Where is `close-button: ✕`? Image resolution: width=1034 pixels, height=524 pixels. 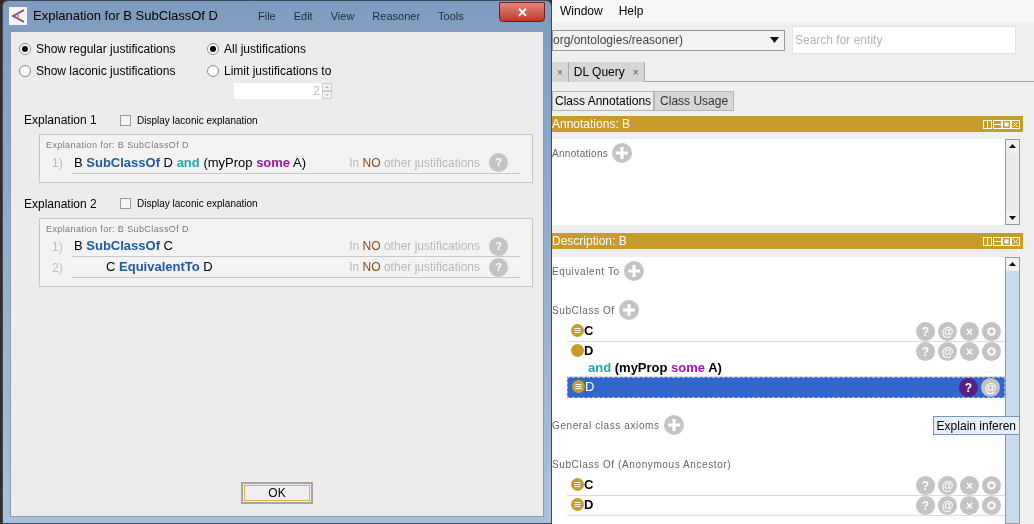
close-button: ✕ is located at coordinates (522, 12).